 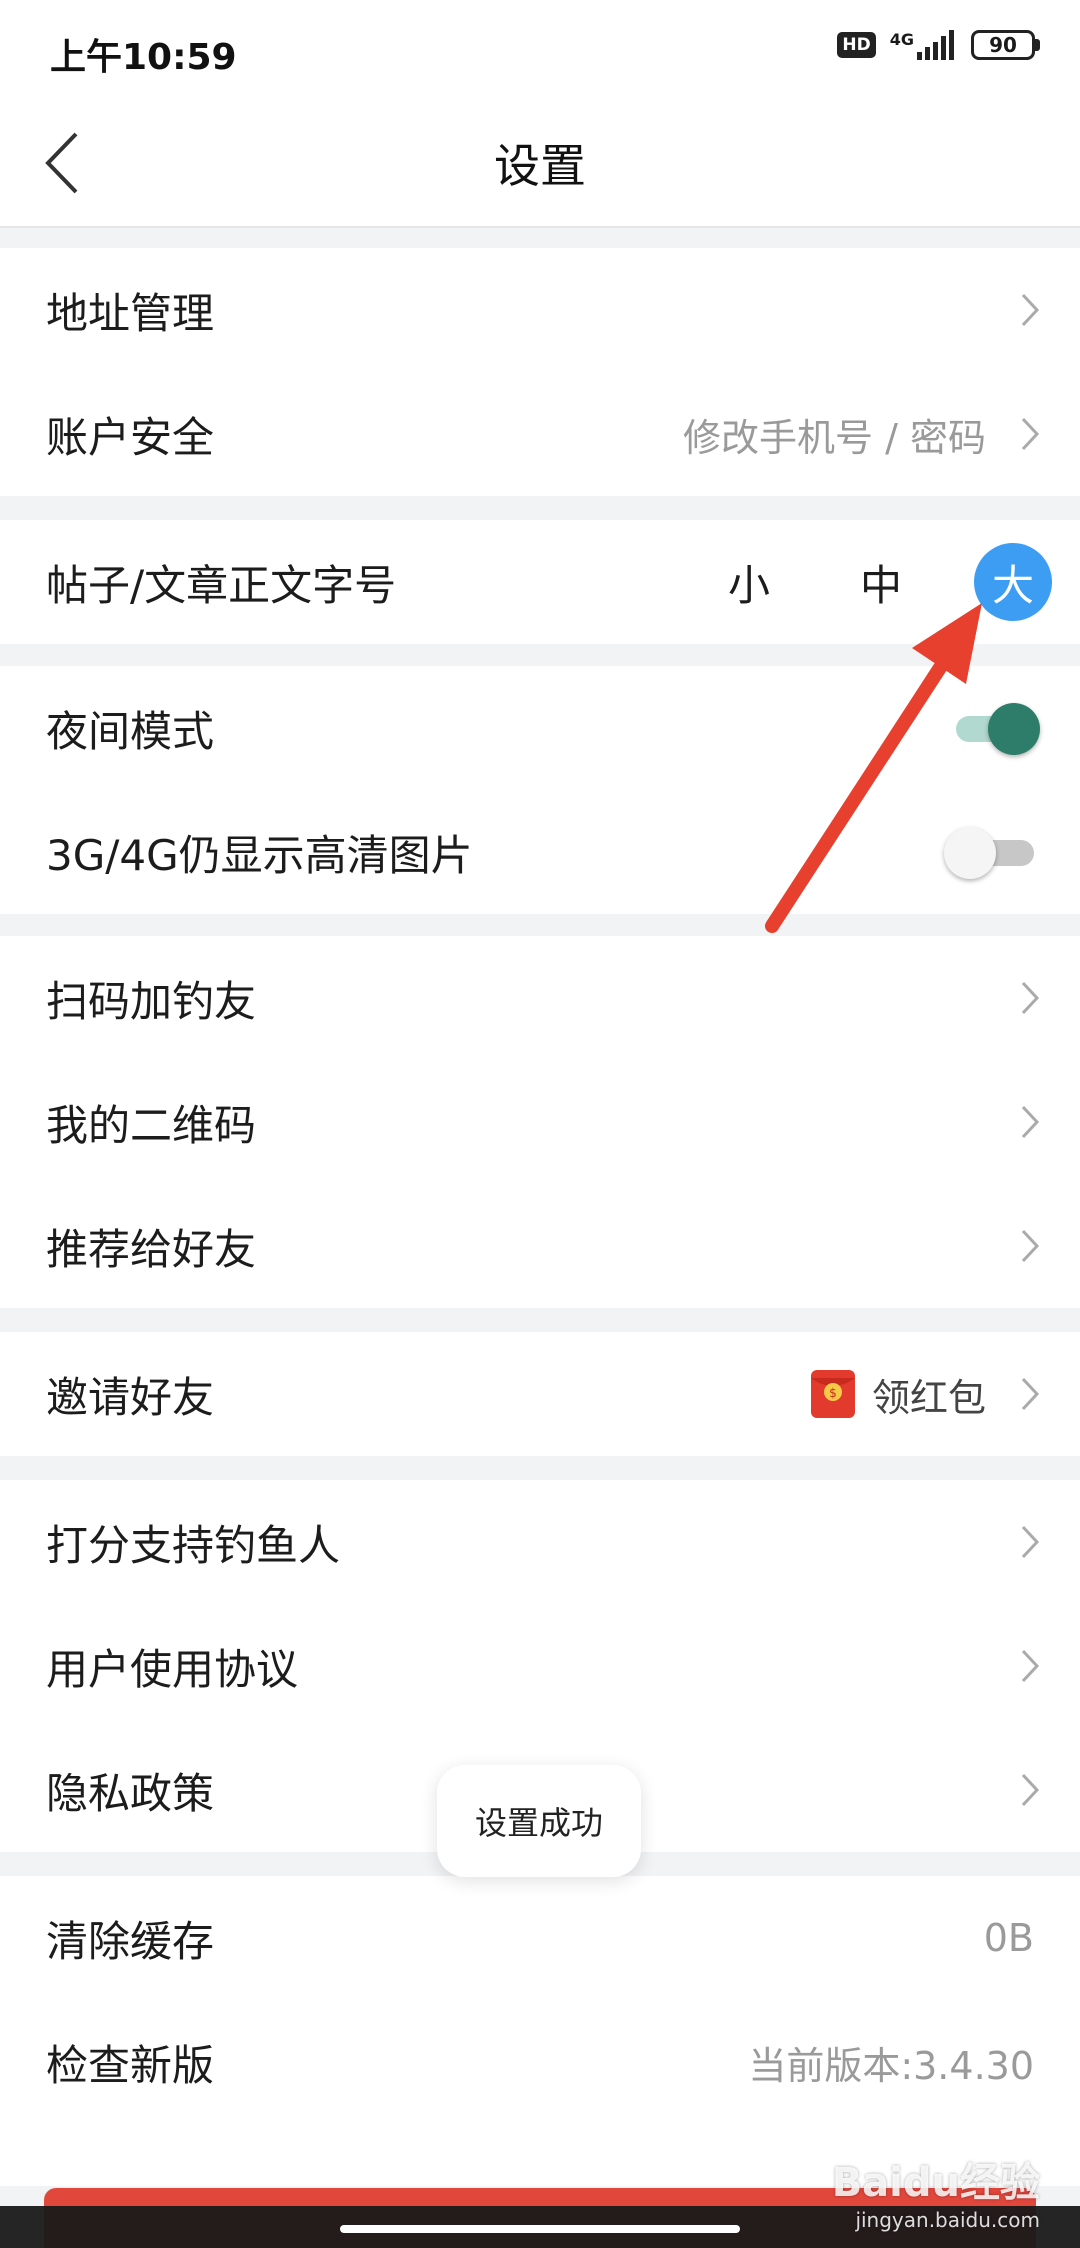 What do you see at coordinates (891, 2065) in the screenshot?
I see `version-value: 当前版本:3.4.30` at bounding box center [891, 2065].